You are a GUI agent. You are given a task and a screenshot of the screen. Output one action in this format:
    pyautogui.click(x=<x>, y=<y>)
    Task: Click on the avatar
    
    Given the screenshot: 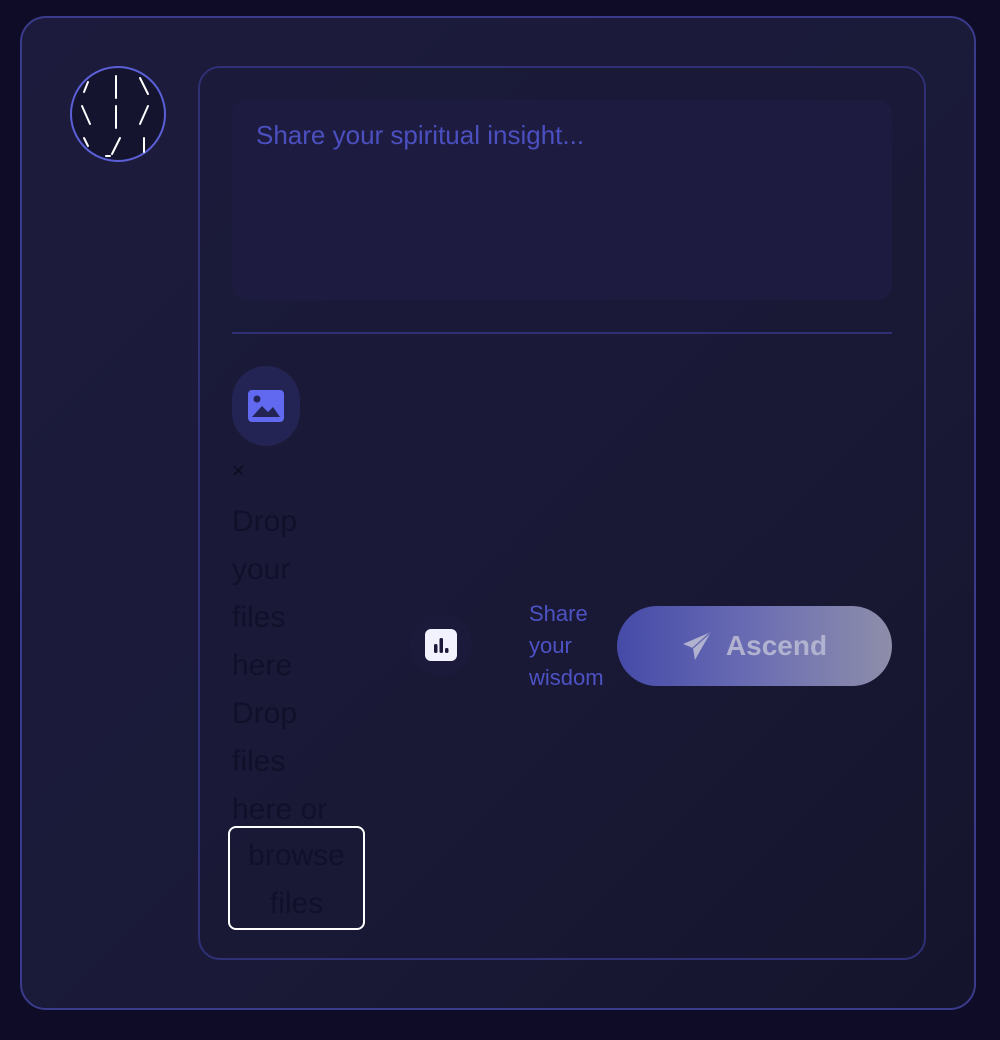 What is the action you would take?
    pyautogui.click(x=118, y=114)
    